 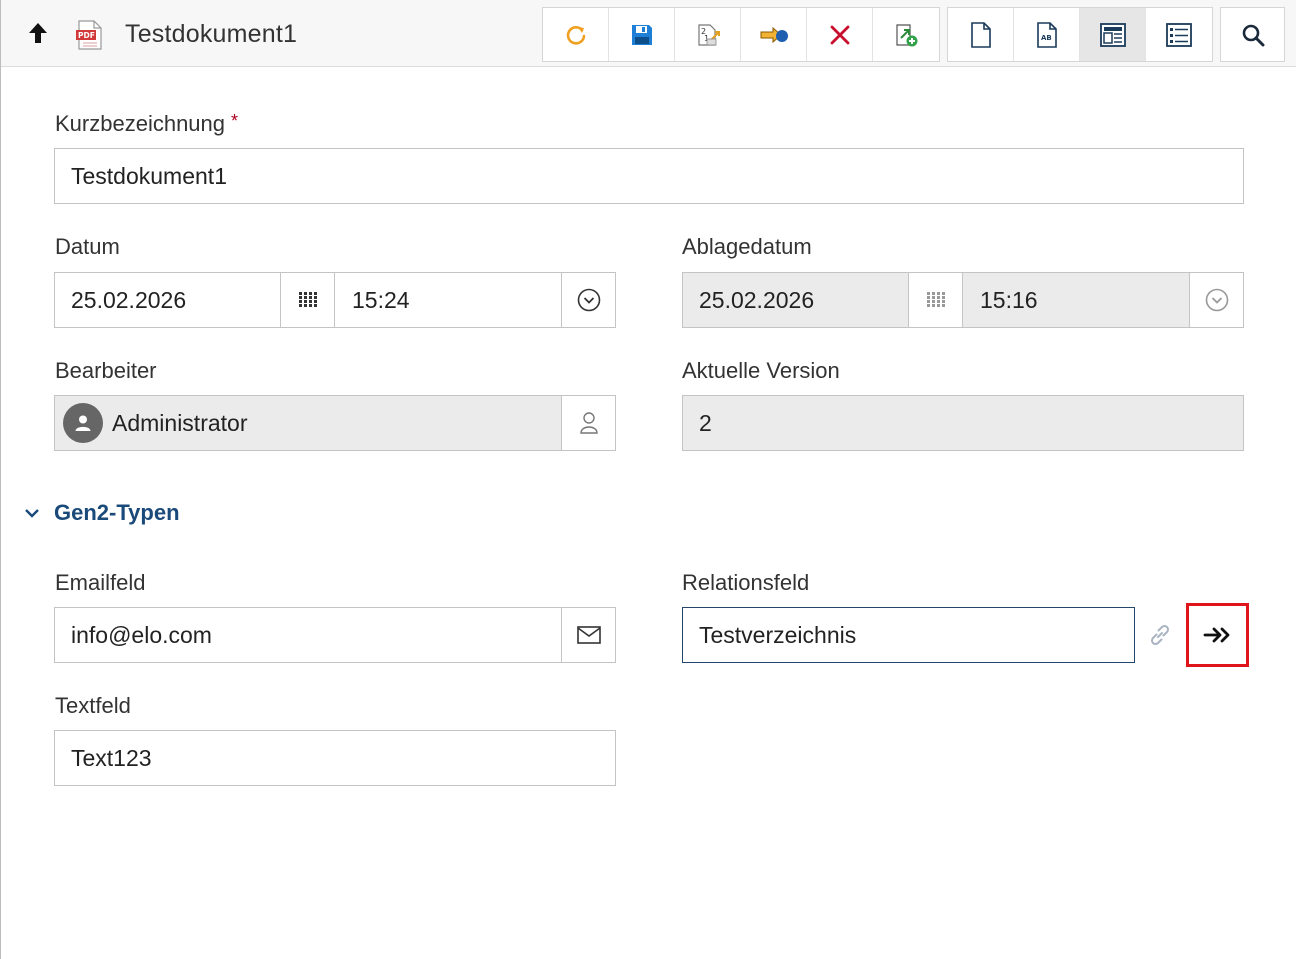 I want to click on delete-icon, so click(x=839, y=34).